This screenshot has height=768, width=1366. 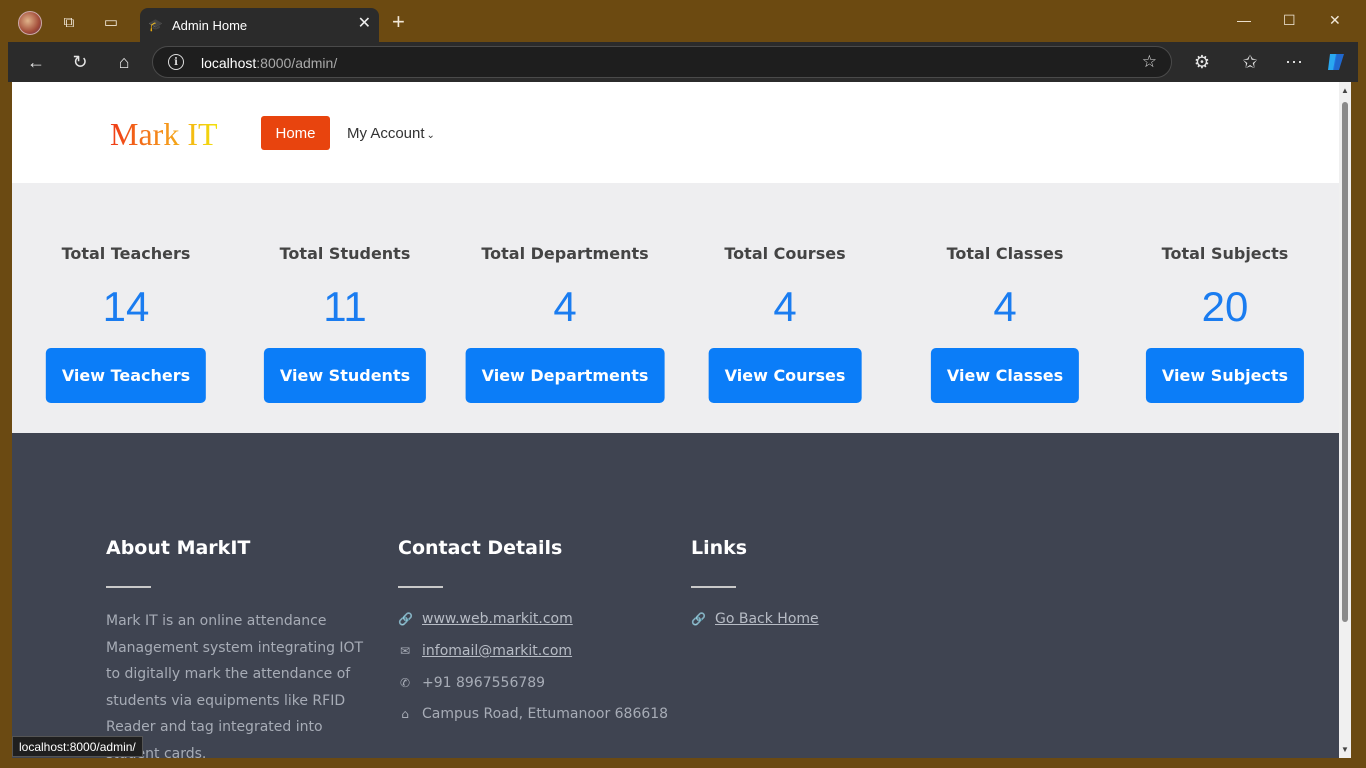 I want to click on chevron-down-icon: ⌄, so click(x=430, y=135).